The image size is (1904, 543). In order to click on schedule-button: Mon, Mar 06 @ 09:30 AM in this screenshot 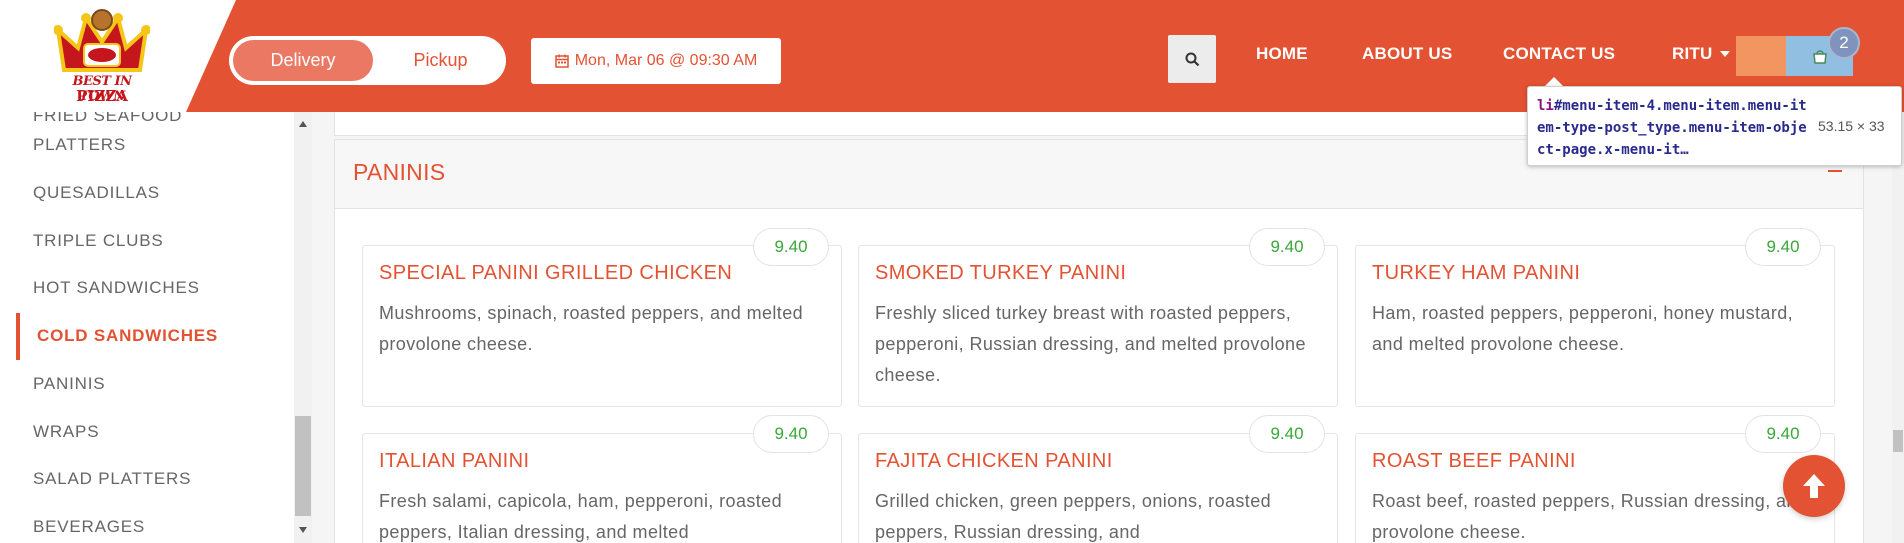, I will do `click(656, 61)`.